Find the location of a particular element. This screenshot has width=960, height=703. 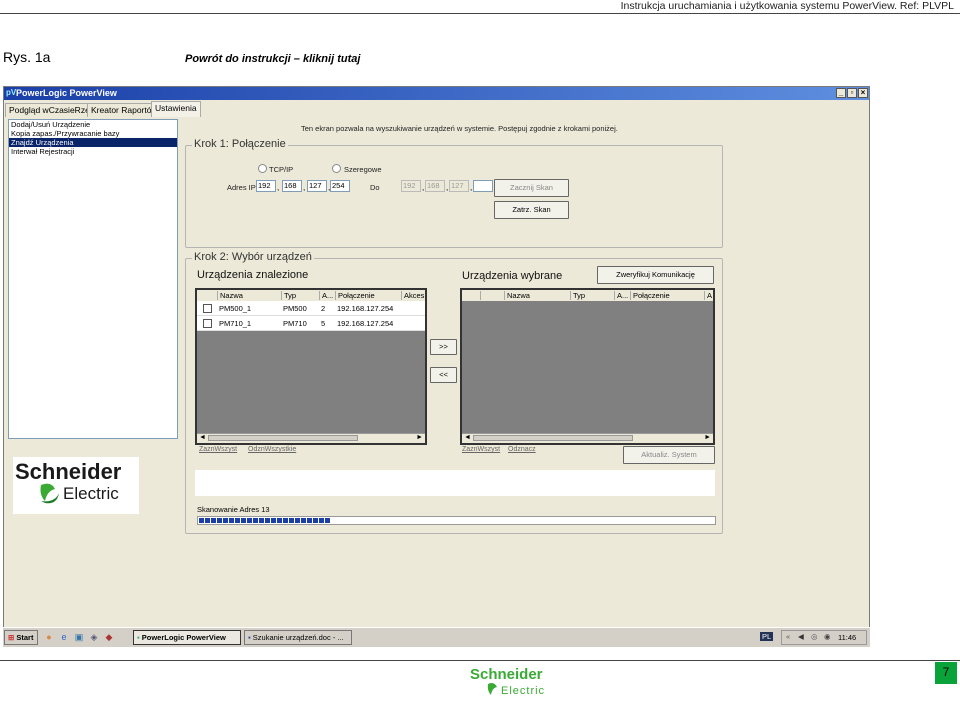

cell-name: PM710_1 is located at coordinates (235, 323).